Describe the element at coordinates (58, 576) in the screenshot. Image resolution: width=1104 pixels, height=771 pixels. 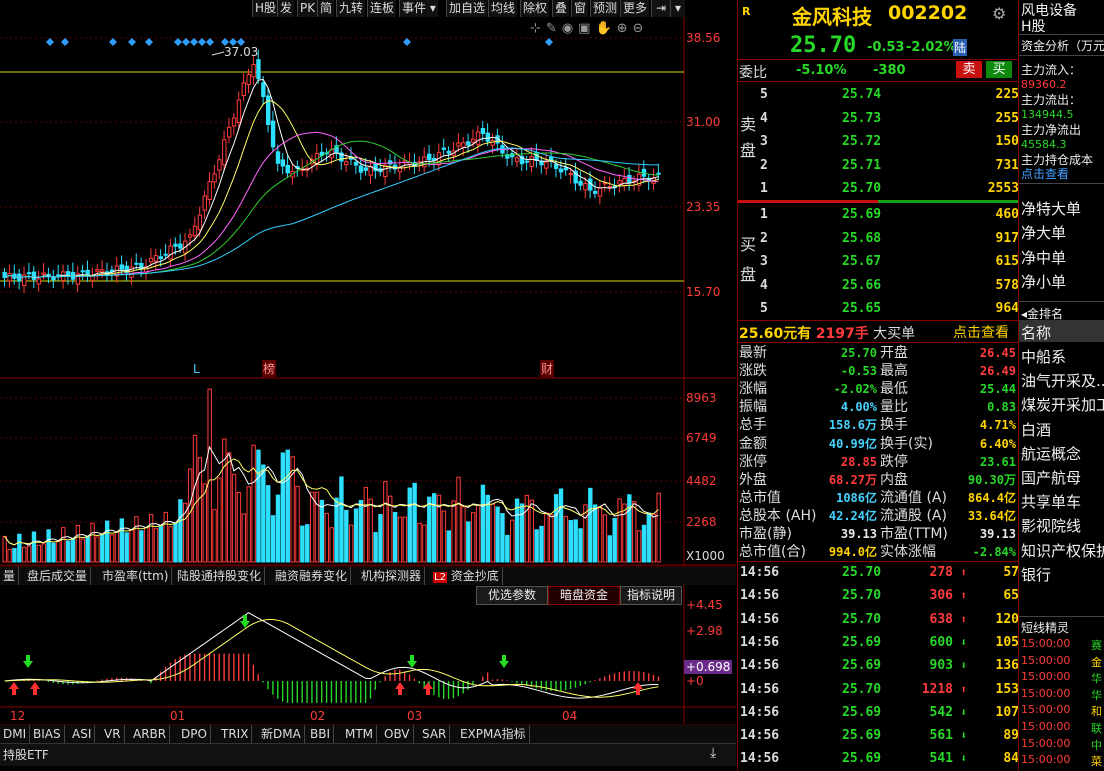
I see `tab-after-hours-volume: 盘后成交量` at that location.